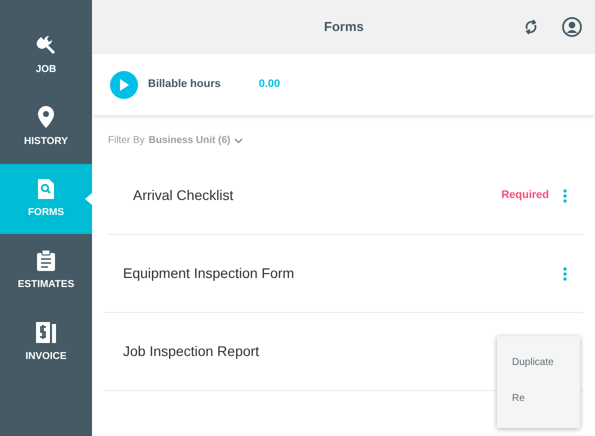  I want to click on location-pin-icon, so click(46, 117).